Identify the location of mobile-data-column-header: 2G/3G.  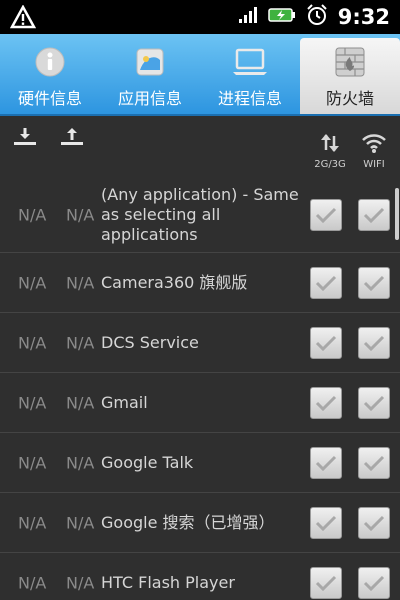
(330, 151).